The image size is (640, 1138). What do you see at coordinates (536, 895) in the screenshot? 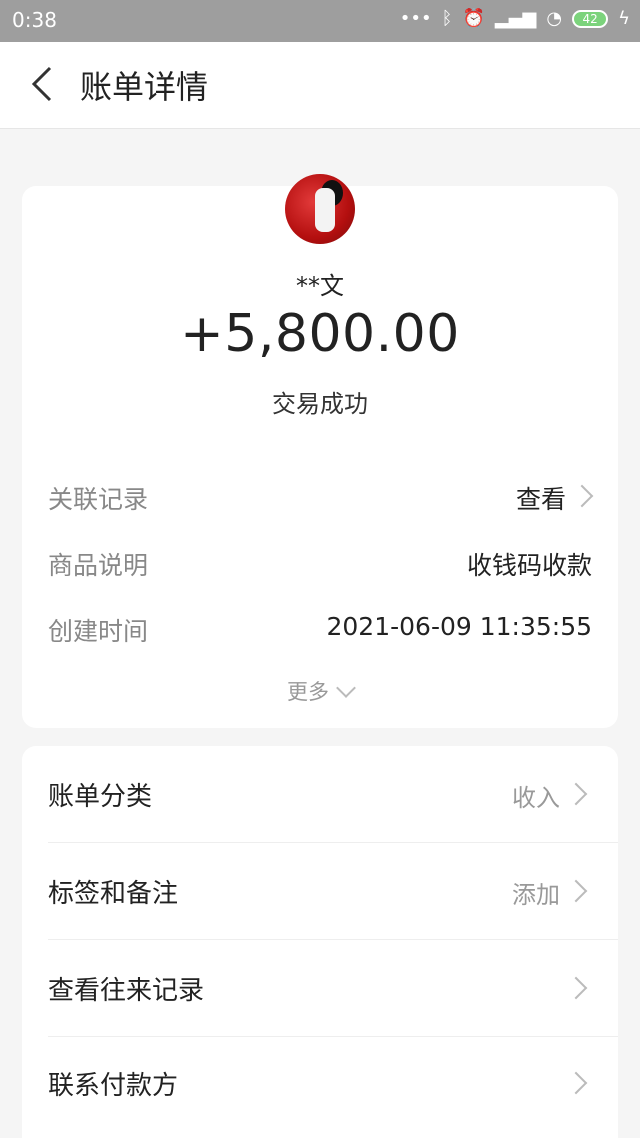
I see `item-value: 添加` at bounding box center [536, 895].